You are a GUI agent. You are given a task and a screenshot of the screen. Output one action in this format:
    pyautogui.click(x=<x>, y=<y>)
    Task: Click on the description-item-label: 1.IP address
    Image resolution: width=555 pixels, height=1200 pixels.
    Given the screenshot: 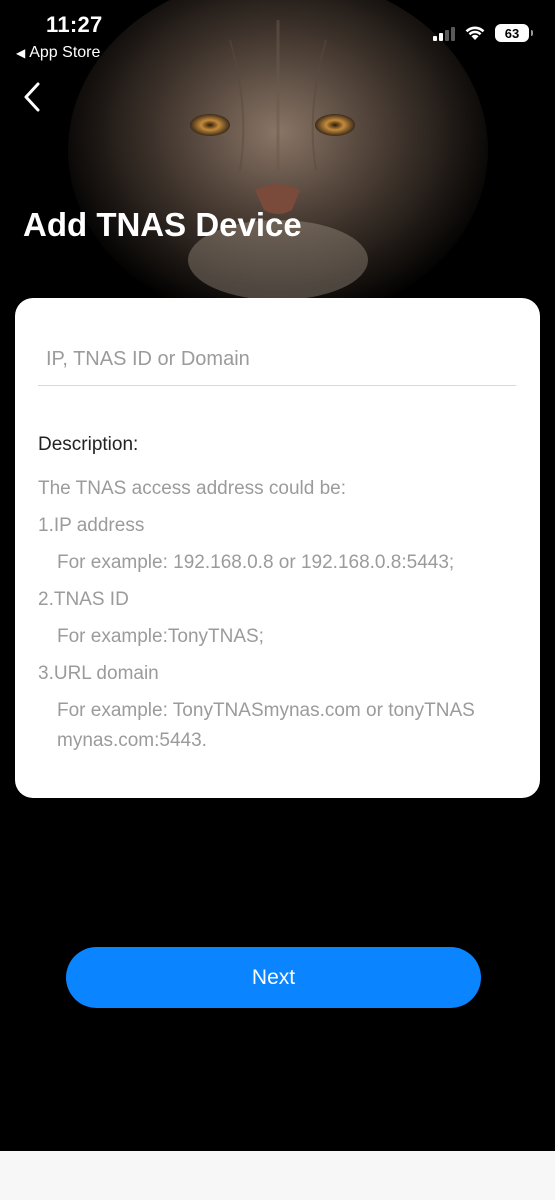 What is the action you would take?
    pyautogui.click(x=91, y=525)
    